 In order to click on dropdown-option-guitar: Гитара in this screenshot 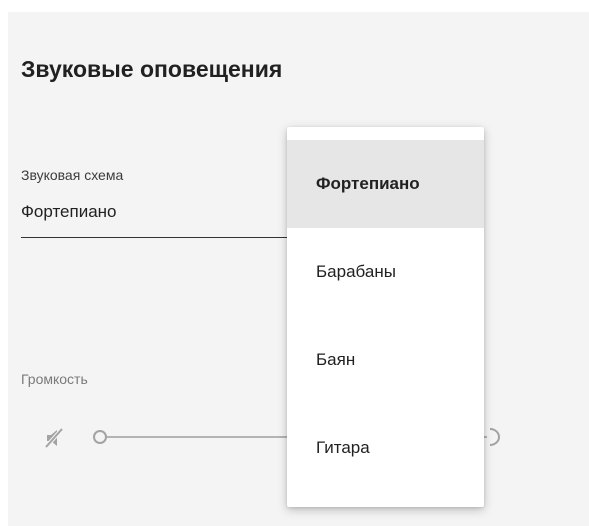, I will do `click(385, 448)`.